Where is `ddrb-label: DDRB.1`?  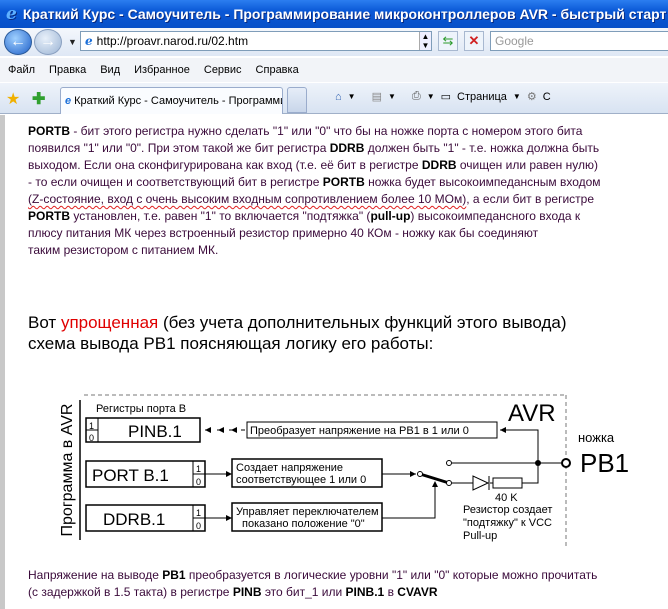
ddrb-label: DDRB.1 is located at coordinates (134, 519).